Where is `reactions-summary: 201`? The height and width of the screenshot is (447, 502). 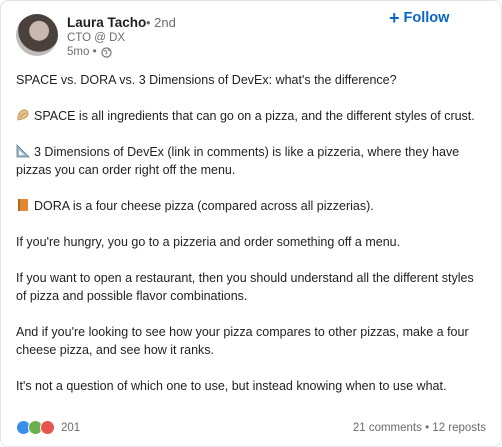
reactions-summary: 201 is located at coordinates (48, 427).